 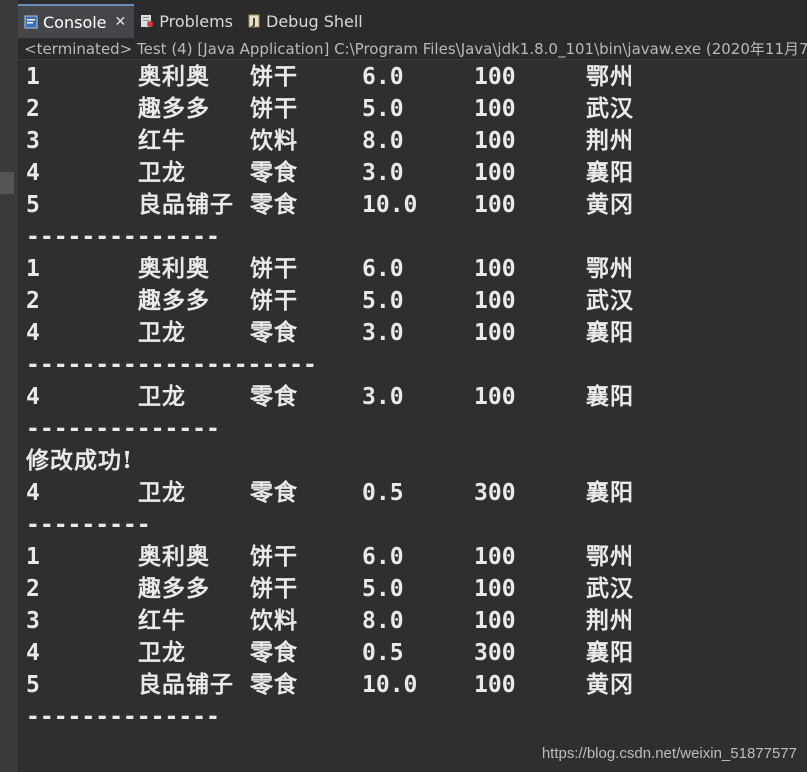 I want to click on message-text: 修改成功!, so click(x=80, y=460).